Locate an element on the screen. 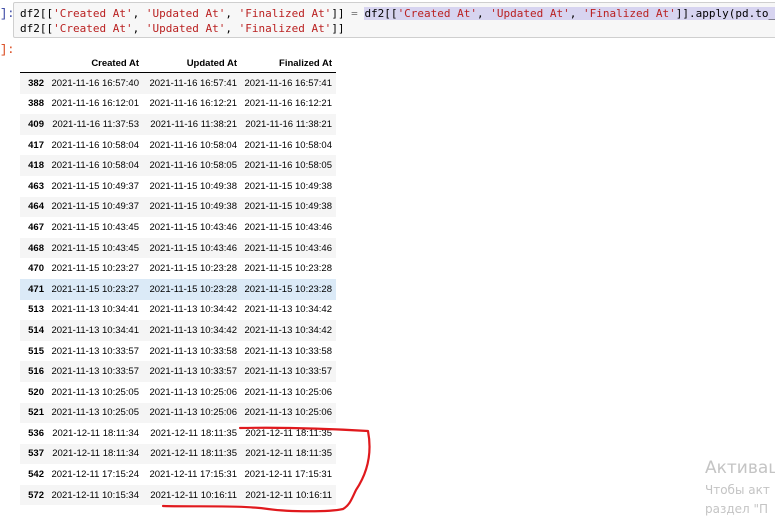 This screenshot has height=518, width=775. activation-watermark-title: Активац is located at coordinates (740, 468).